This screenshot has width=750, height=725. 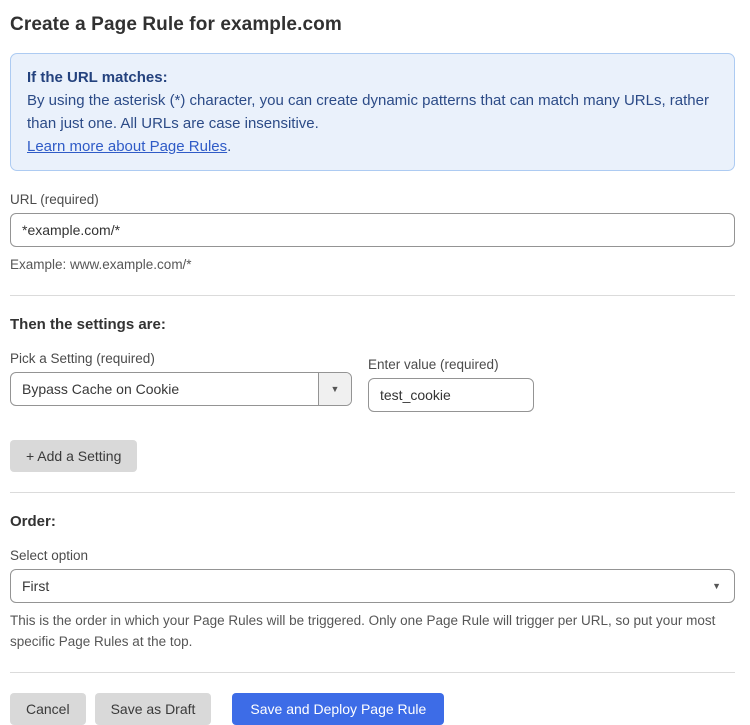 What do you see at coordinates (49, 555) in the screenshot?
I see `order-label: Select option` at bounding box center [49, 555].